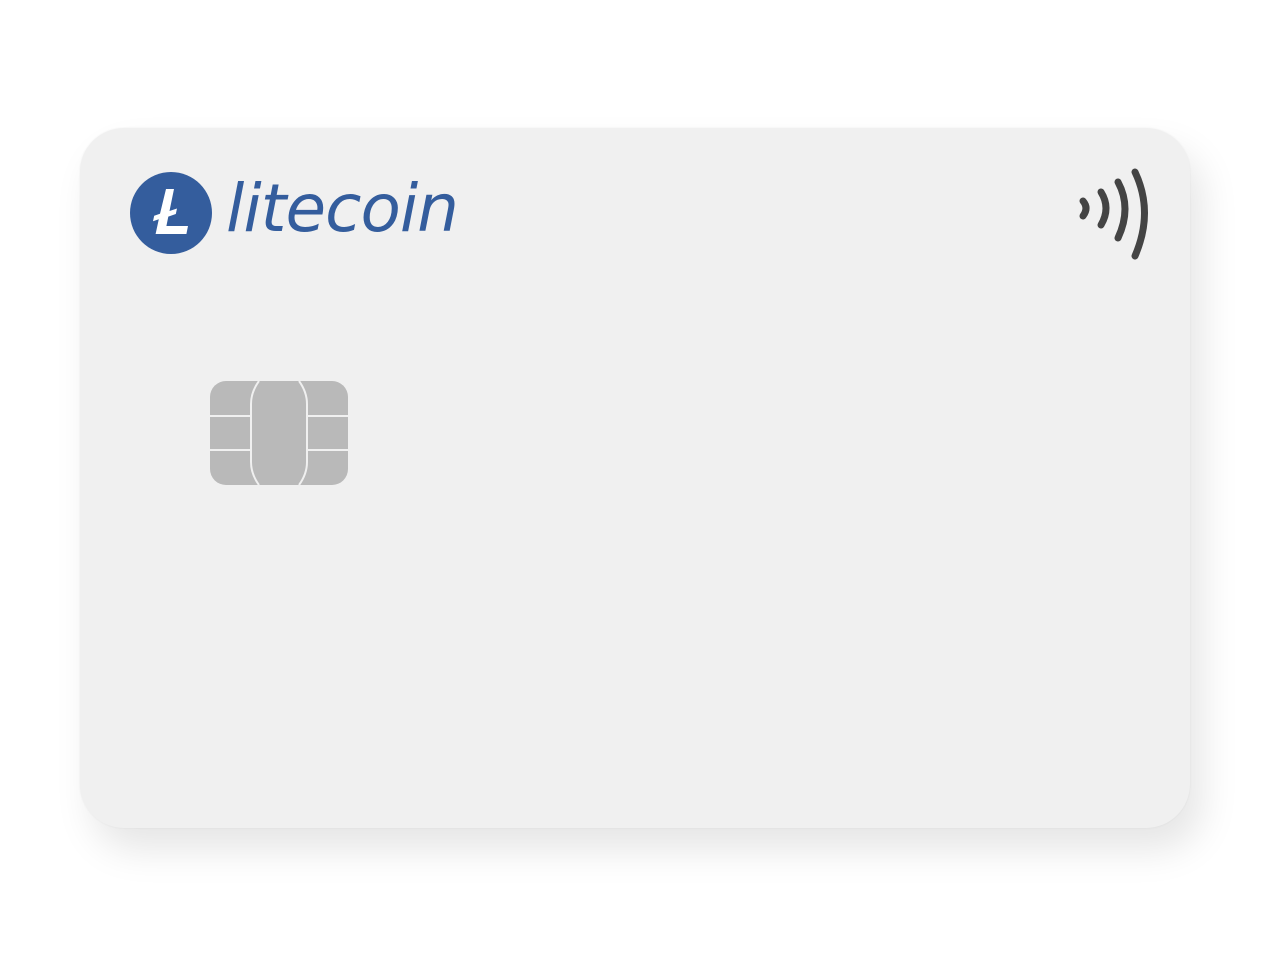  I want to click on card-brand: litecoin, so click(294, 212).